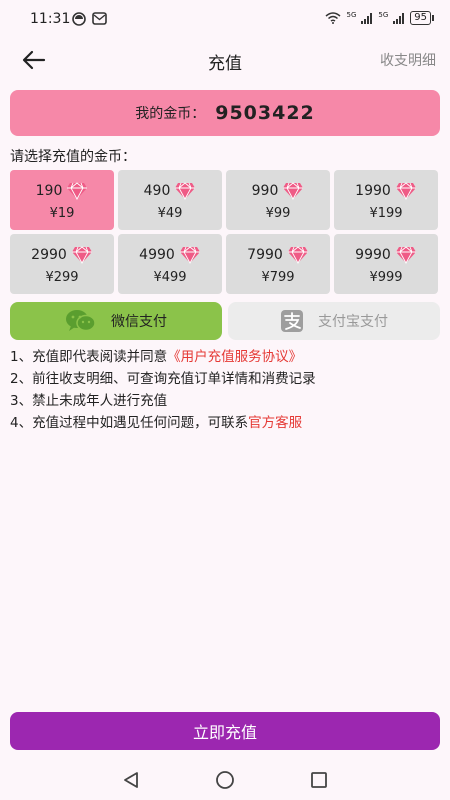 The image size is (450, 800). Describe the element at coordinates (163, 379) in the screenshot. I see `note-item: 2、前往收支明细、可查询充值订单详情和消费记录` at that location.